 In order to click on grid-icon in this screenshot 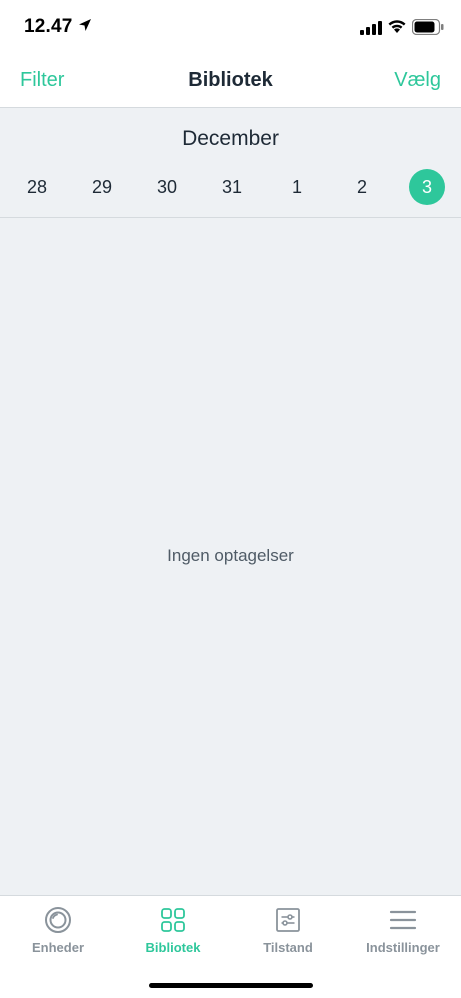, I will do `click(173, 920)`.